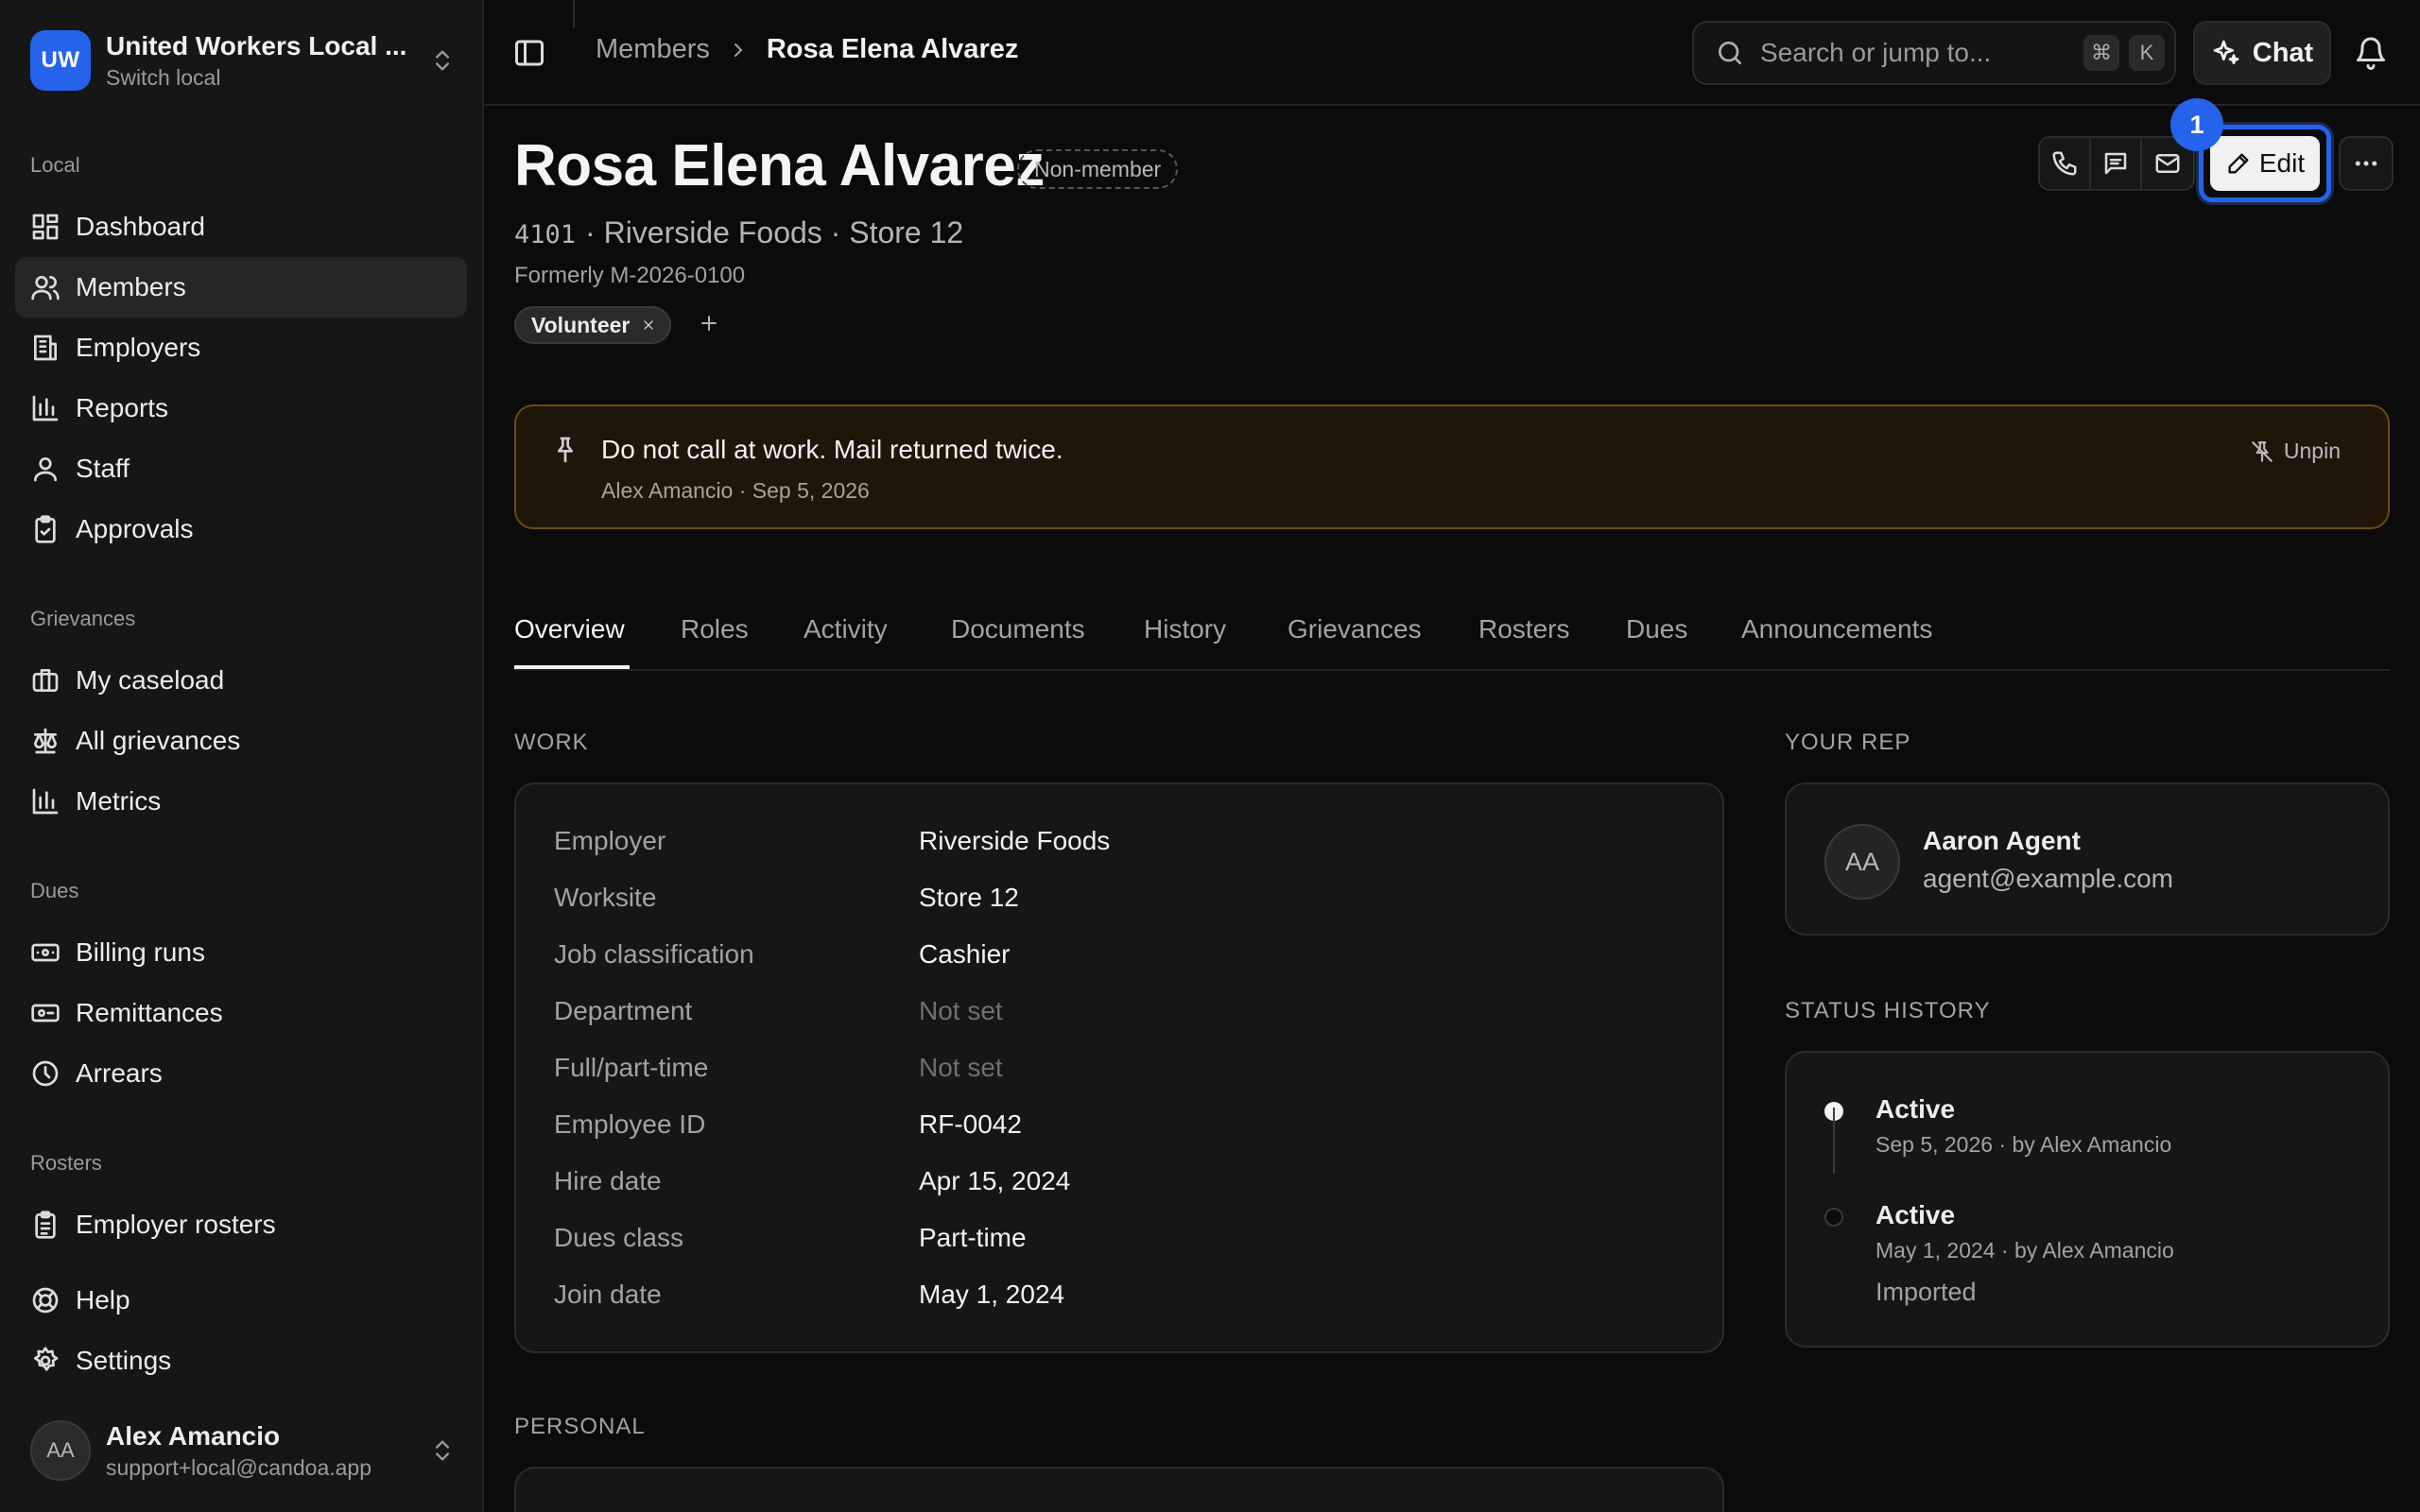 The height and width of the screenshot is (1512, 2420). I want to click on active-tab-indicator, so click(572, 667).